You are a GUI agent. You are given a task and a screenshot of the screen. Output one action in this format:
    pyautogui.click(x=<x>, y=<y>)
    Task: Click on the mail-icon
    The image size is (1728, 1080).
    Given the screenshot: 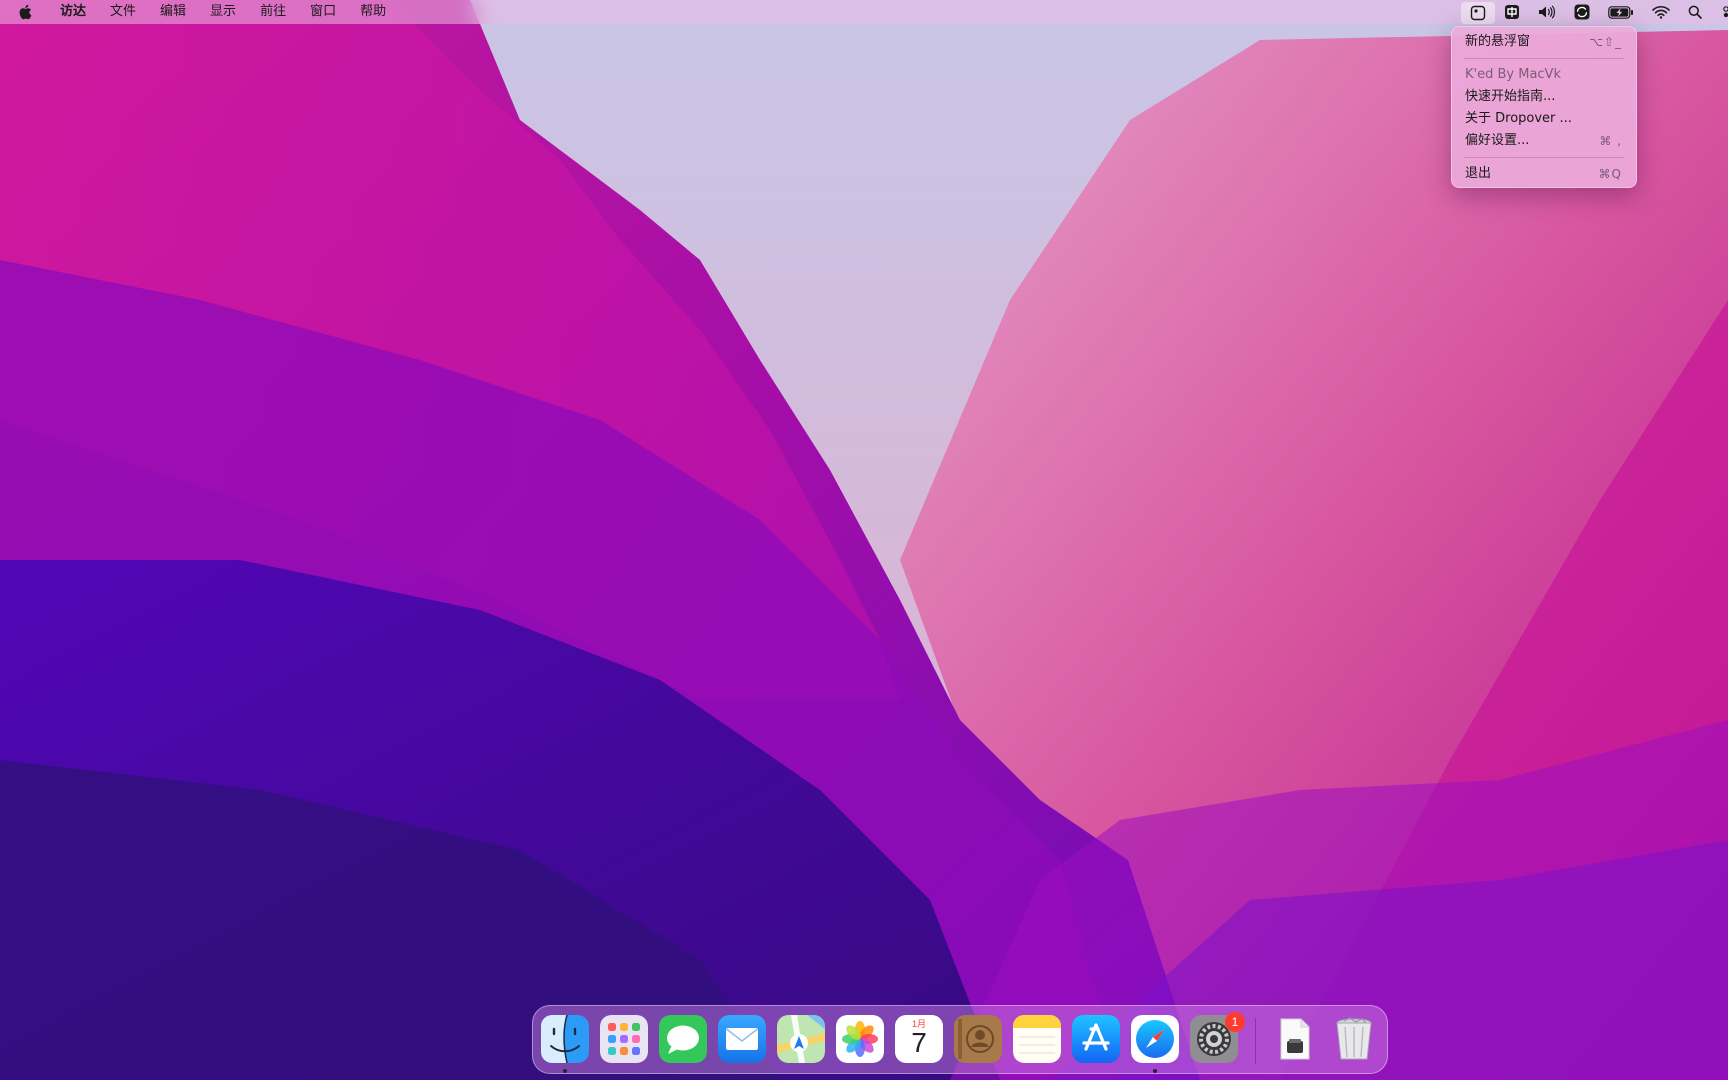 What is the action you would take?
    pyautogui.click(x=742, y=1039)
    